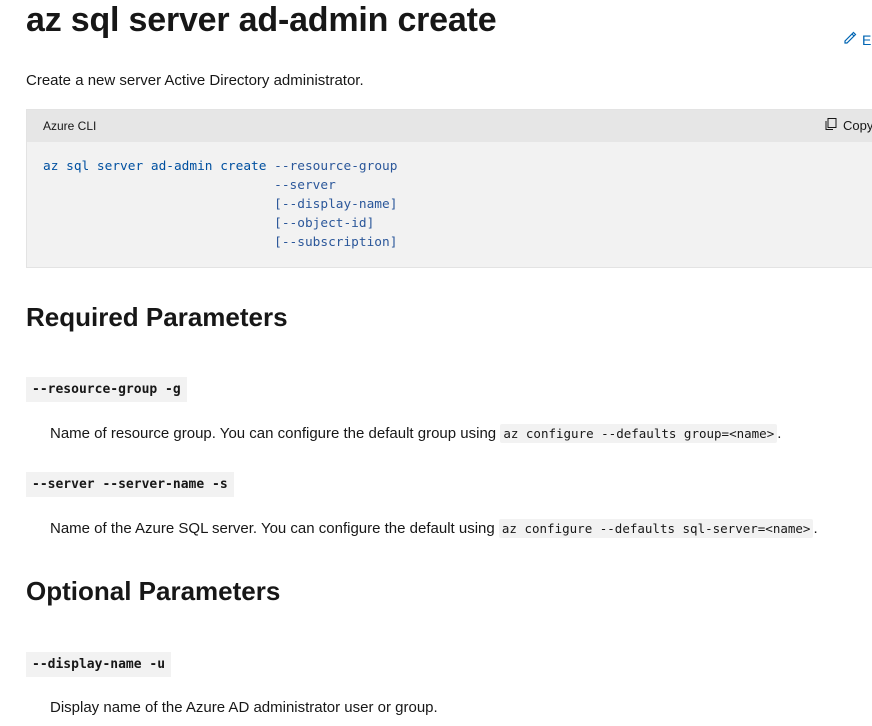  I want to click on pencil-icon, so click(850, 39).